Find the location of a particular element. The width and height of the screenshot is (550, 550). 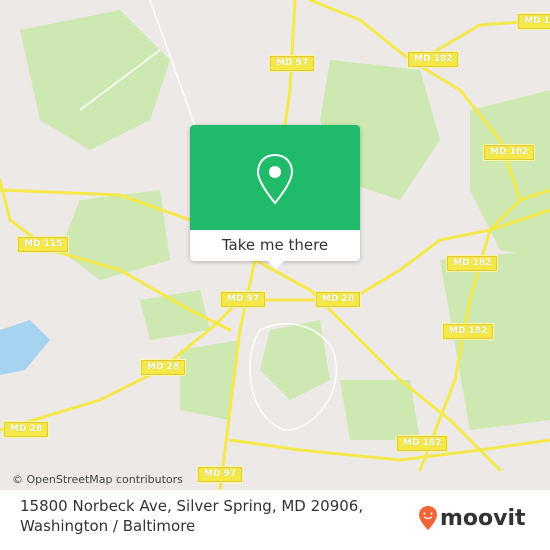

take-me-there-button: Take me there is located at coordinates (275, 245).